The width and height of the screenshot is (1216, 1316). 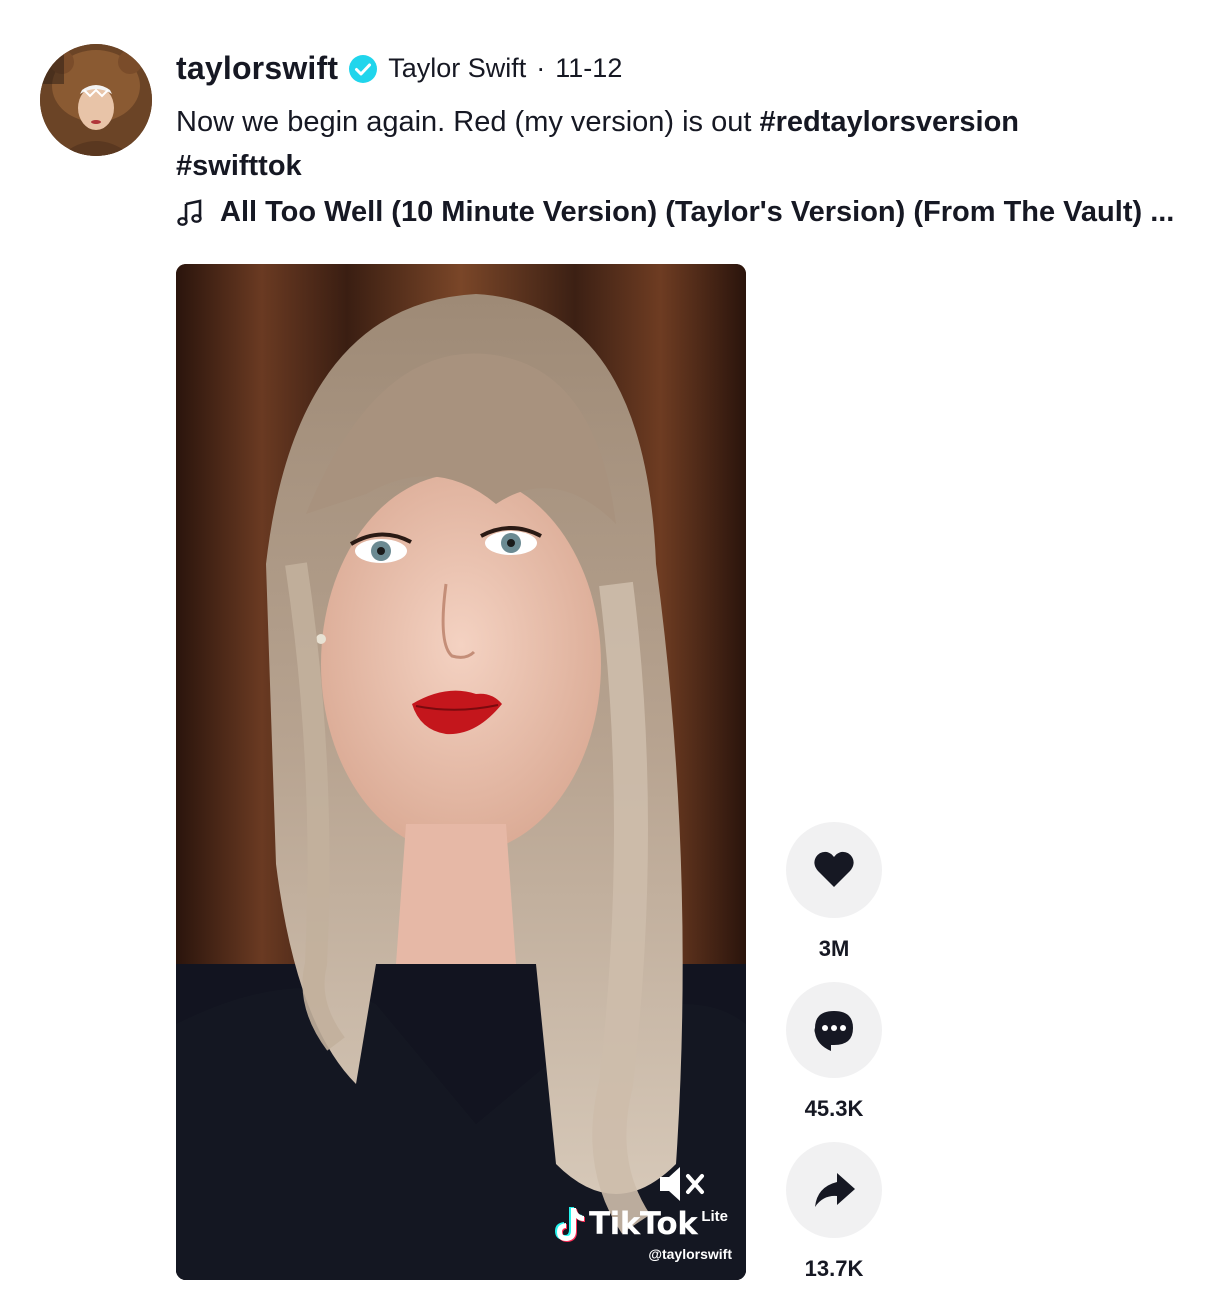 What do you see at coordinates (834, 1268) in the screenshot?
I see `share-count: 13.7K` at bounding box center [834, 1268].